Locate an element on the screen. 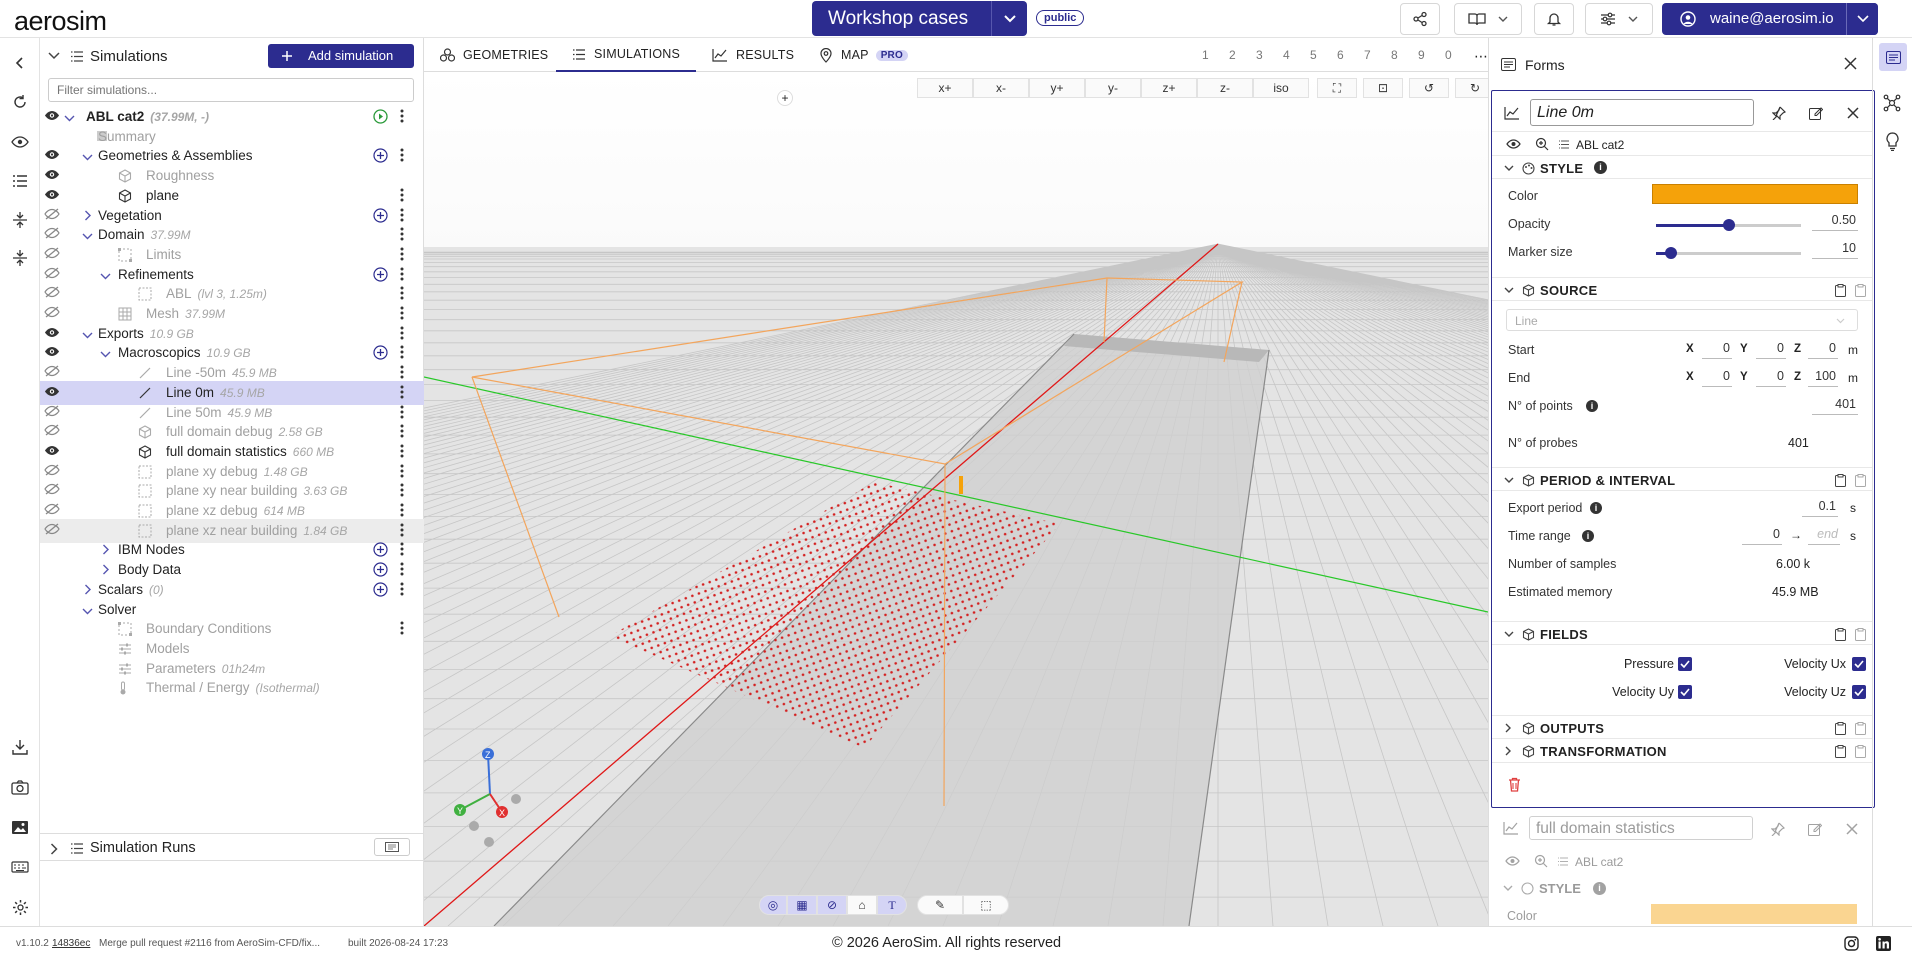 The width and height of the screenshot is (1912, 958). tab-map: MAP PRO is located at coordinates (864, 55).